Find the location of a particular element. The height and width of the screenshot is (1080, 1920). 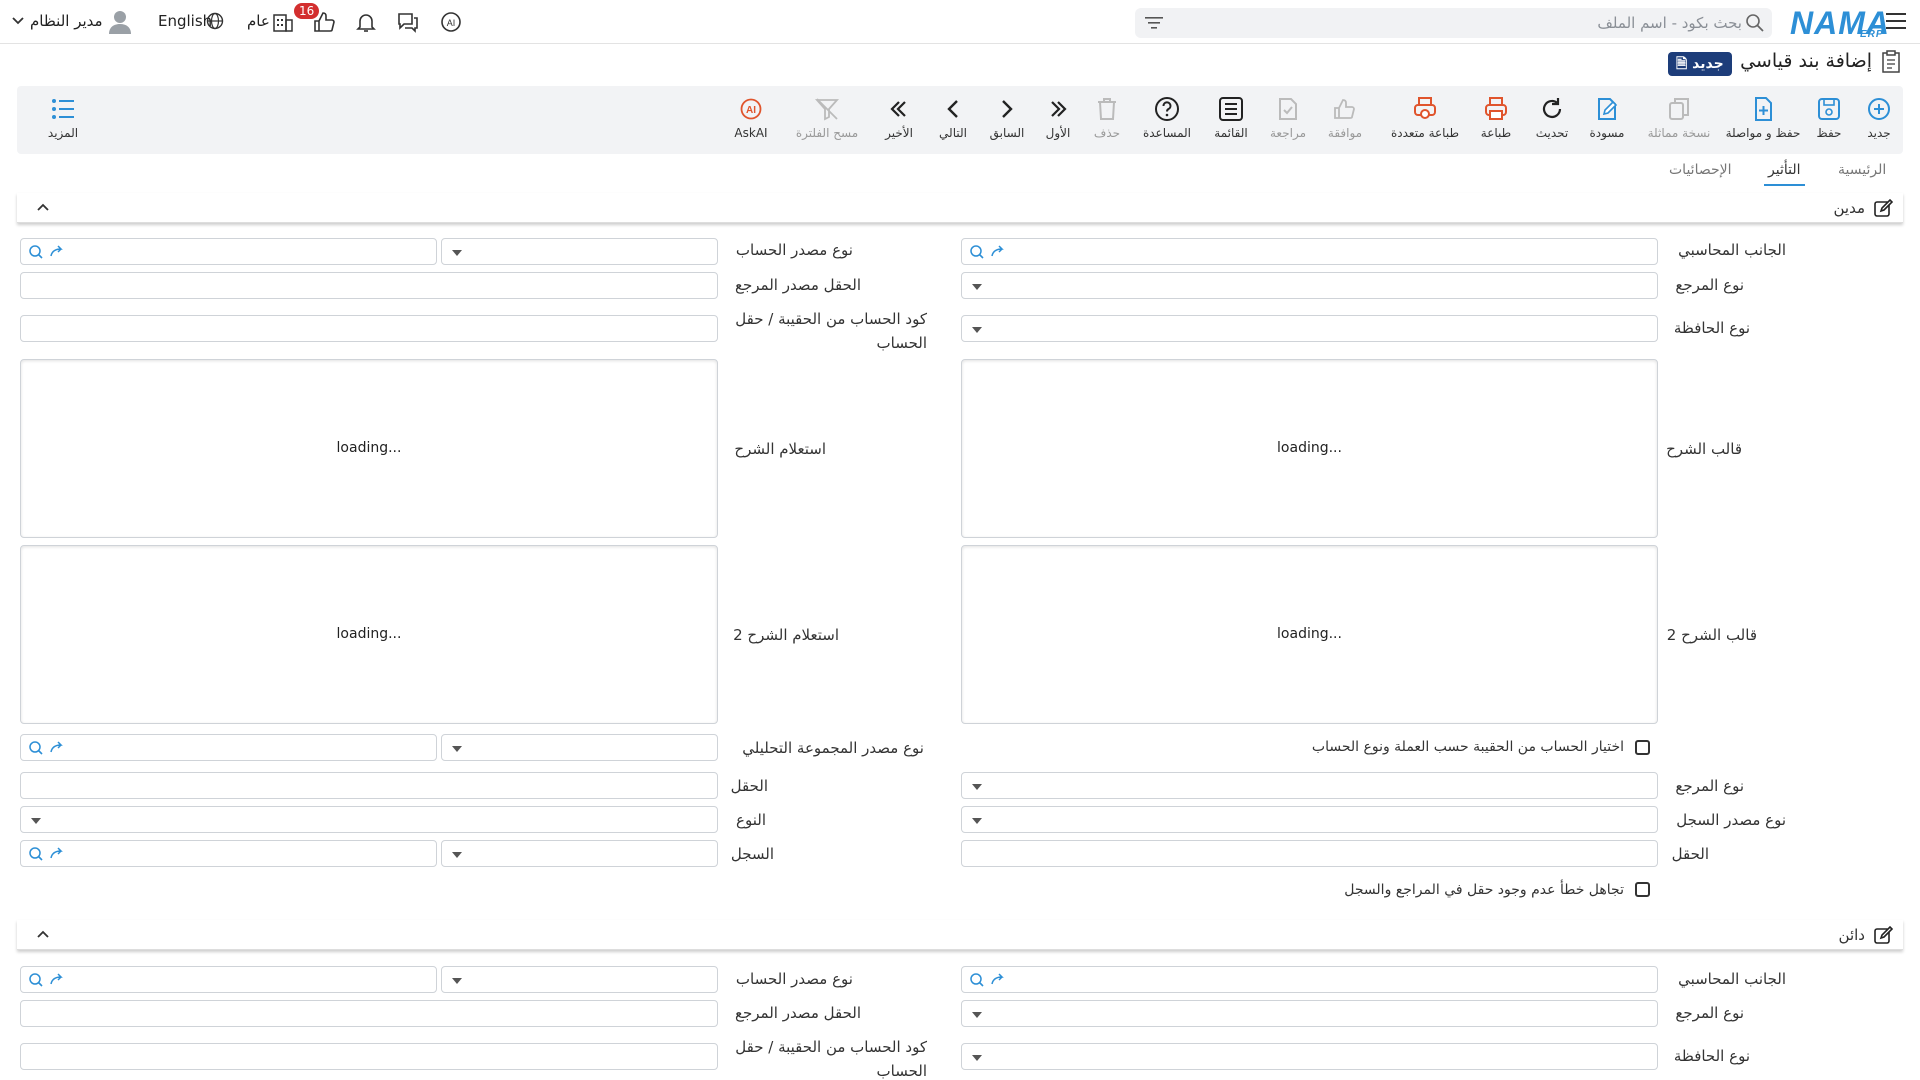

record-select is located at coordinates (579, 853).